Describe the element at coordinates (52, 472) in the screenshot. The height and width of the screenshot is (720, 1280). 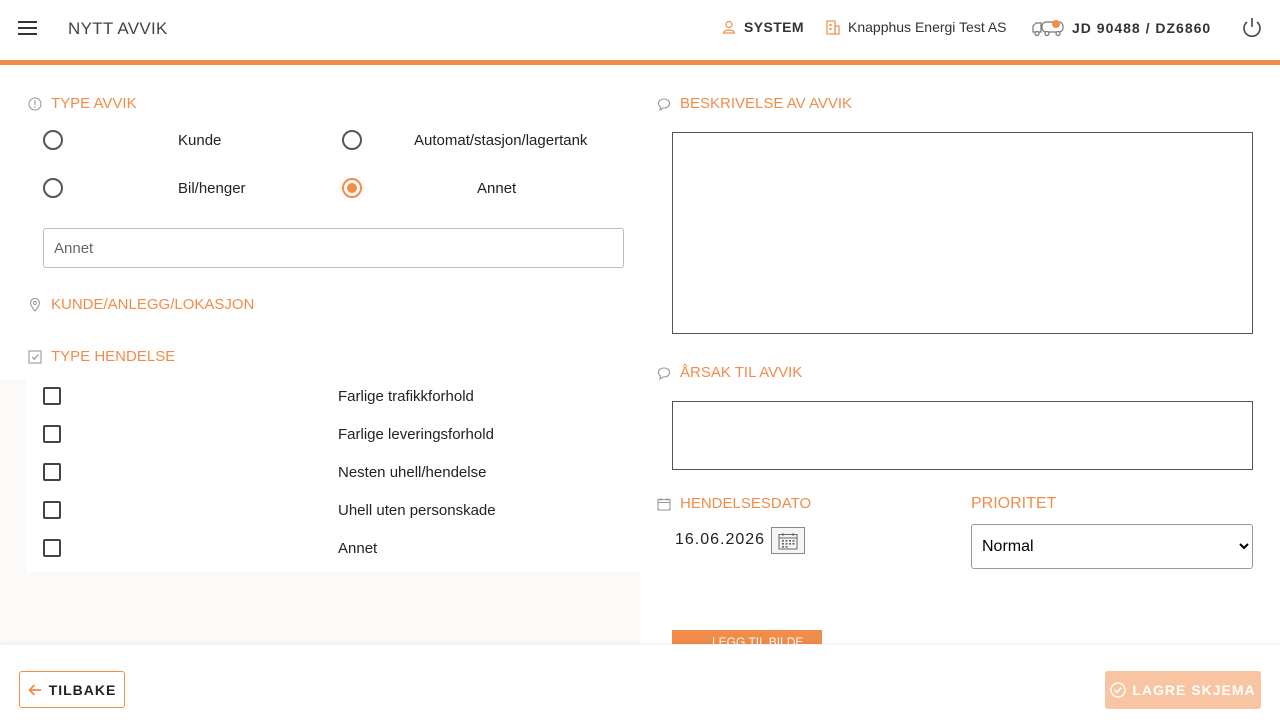
I see `checkbox-nesten-uhell` at that location.